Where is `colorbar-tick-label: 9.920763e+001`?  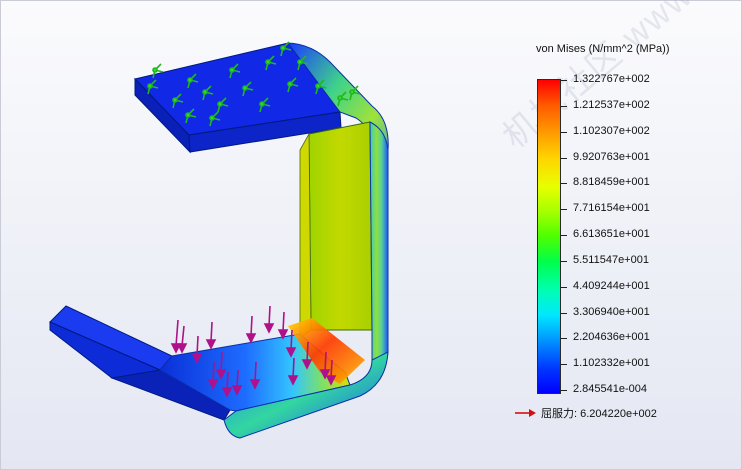 colorbar-tick-label: 9.920763e+001 is located at coordinates (611, 157).